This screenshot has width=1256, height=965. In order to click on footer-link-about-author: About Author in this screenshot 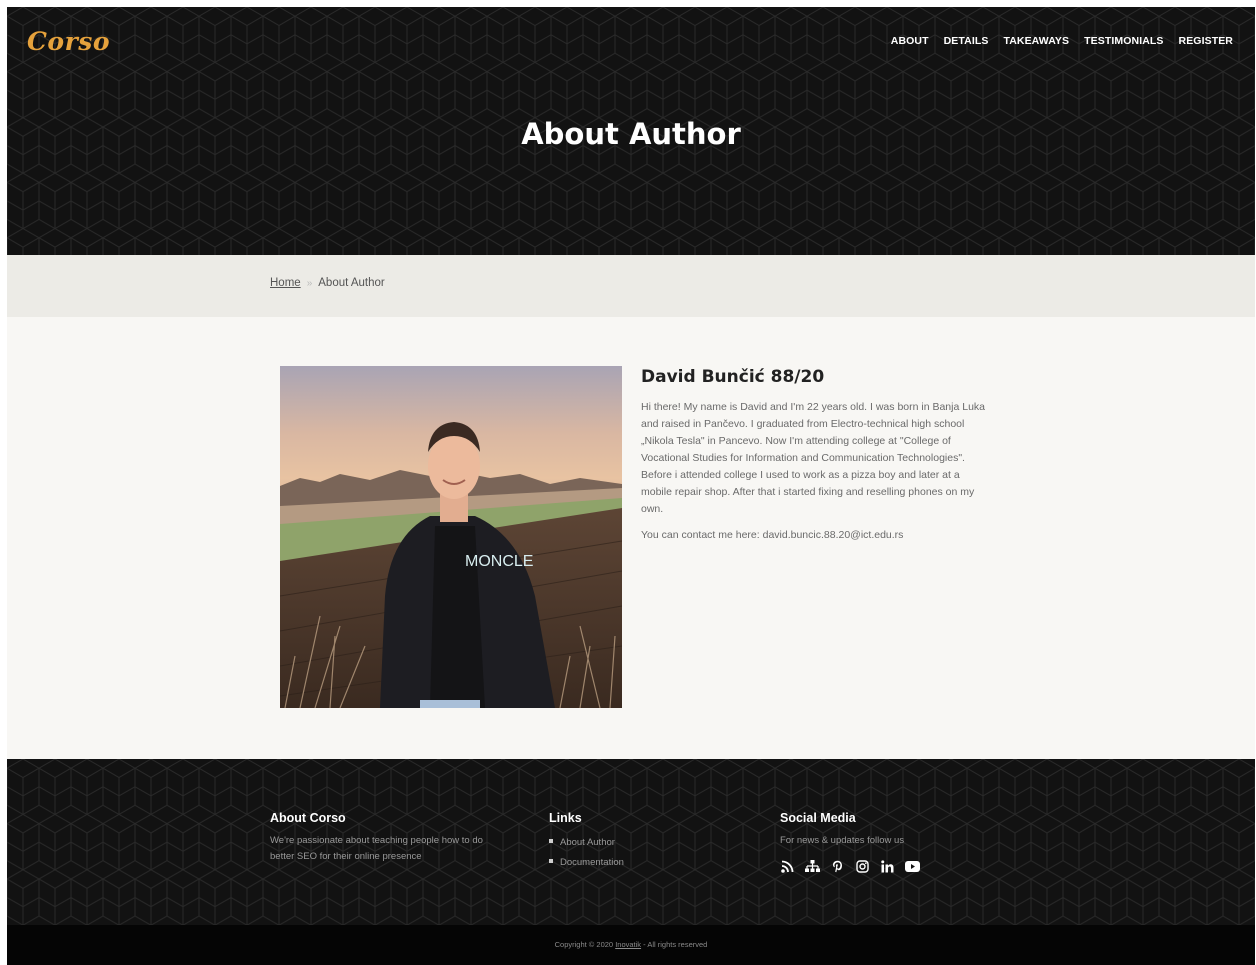, I will do `click(586, 843)`.